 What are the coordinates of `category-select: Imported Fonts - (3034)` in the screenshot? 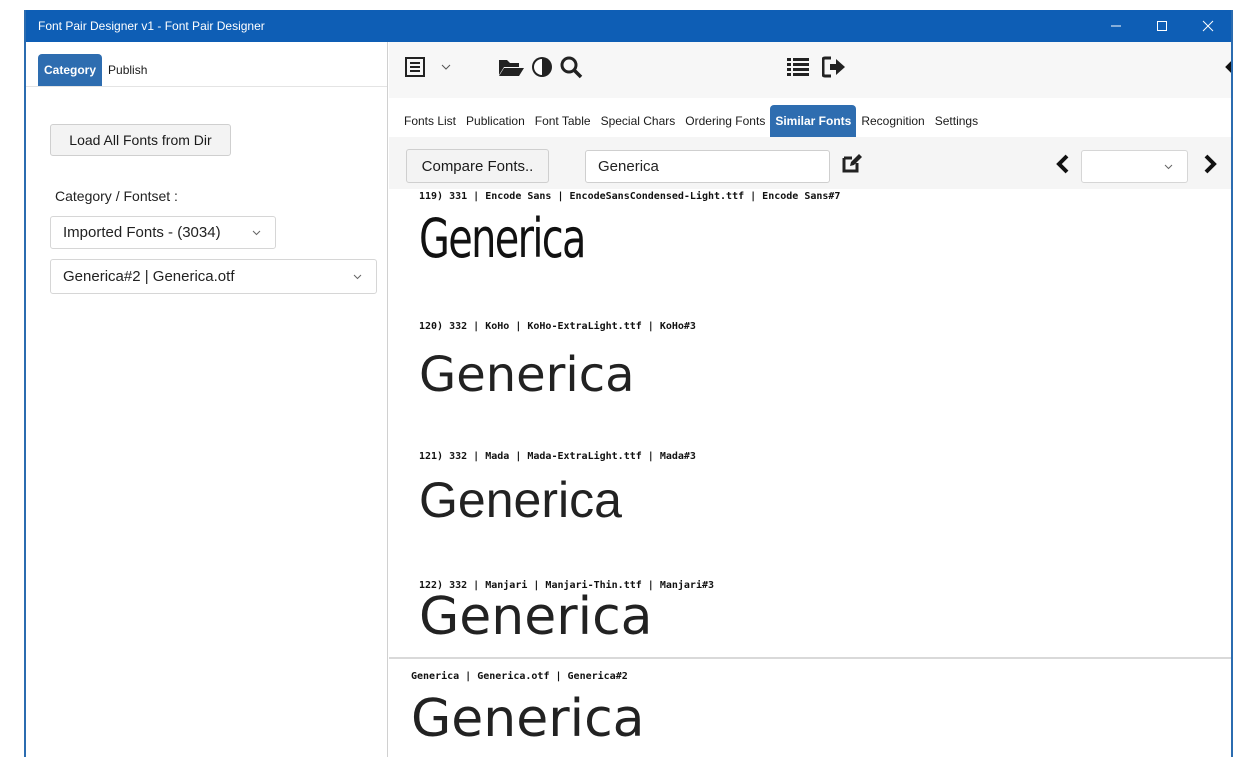 It's located at (163, 232).